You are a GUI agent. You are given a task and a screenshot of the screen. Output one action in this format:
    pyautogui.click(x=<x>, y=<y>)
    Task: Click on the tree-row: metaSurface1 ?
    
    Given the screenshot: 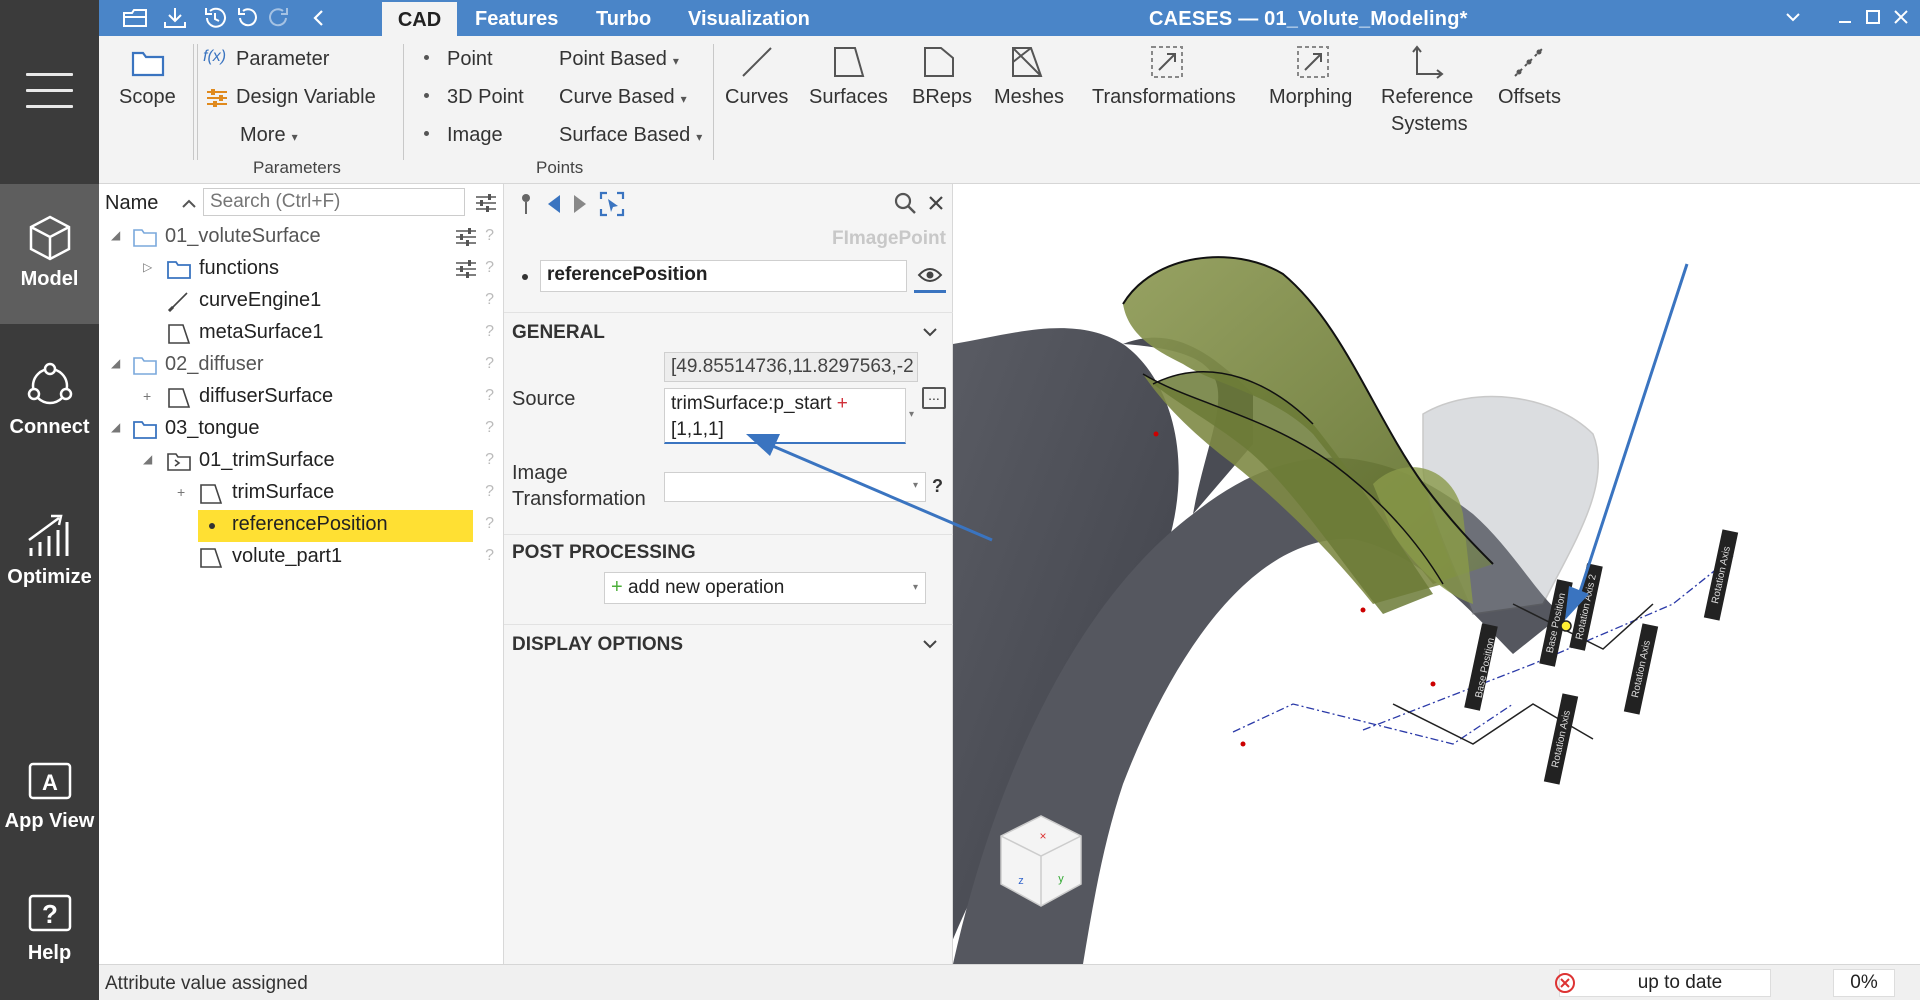 What is the action you would take?
    pyautogui.click(x=301, y=334)
    